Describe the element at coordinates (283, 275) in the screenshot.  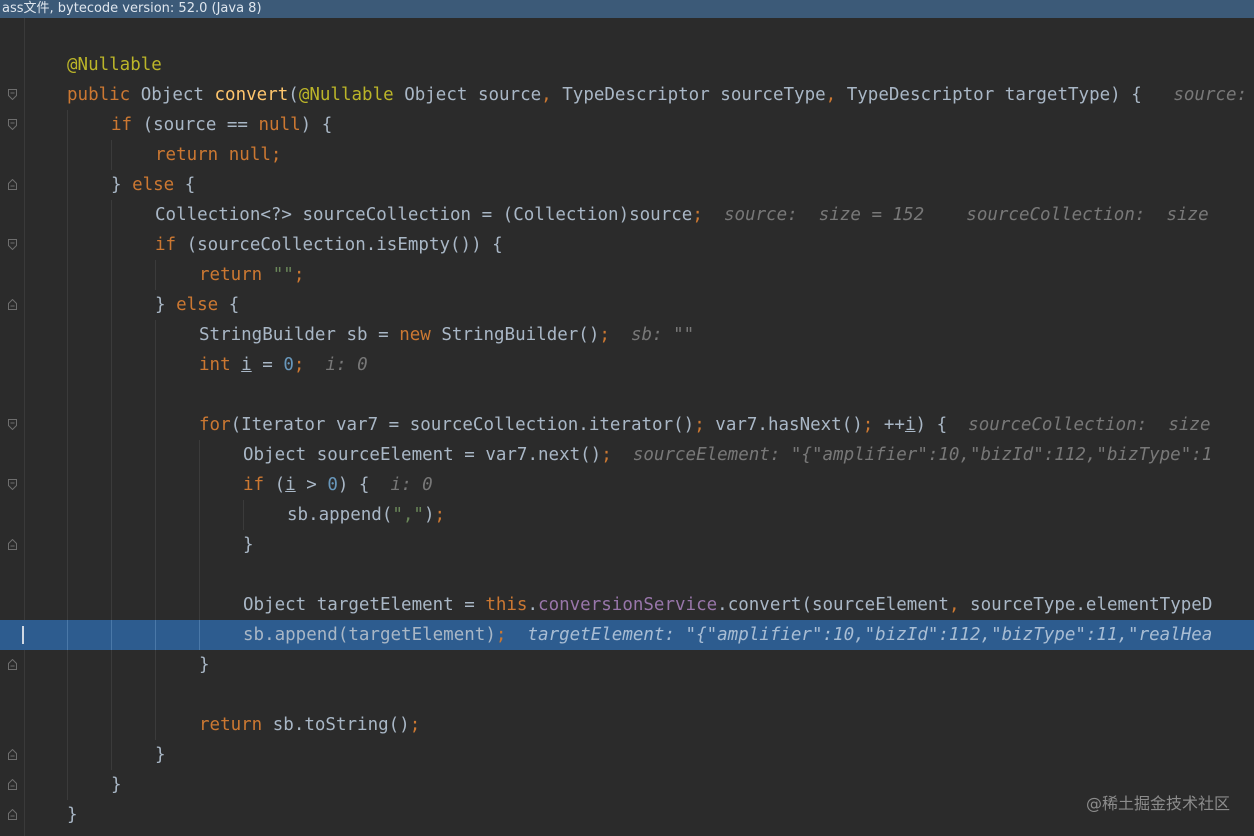
I see `code-token: ""` at that location.